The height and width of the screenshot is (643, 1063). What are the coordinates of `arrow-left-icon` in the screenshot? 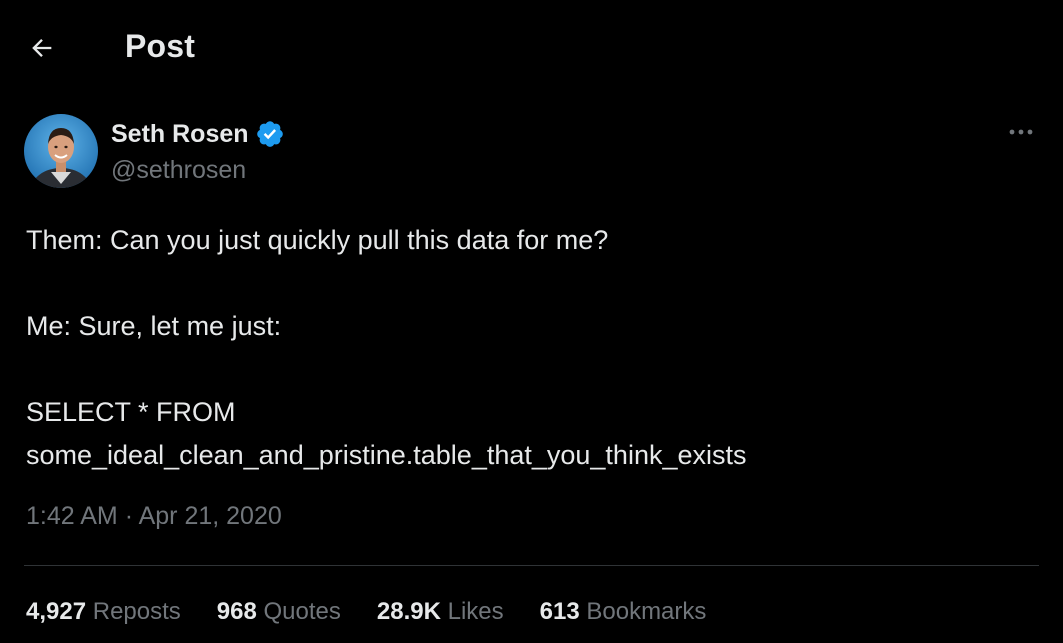 It's located at (42, 48).